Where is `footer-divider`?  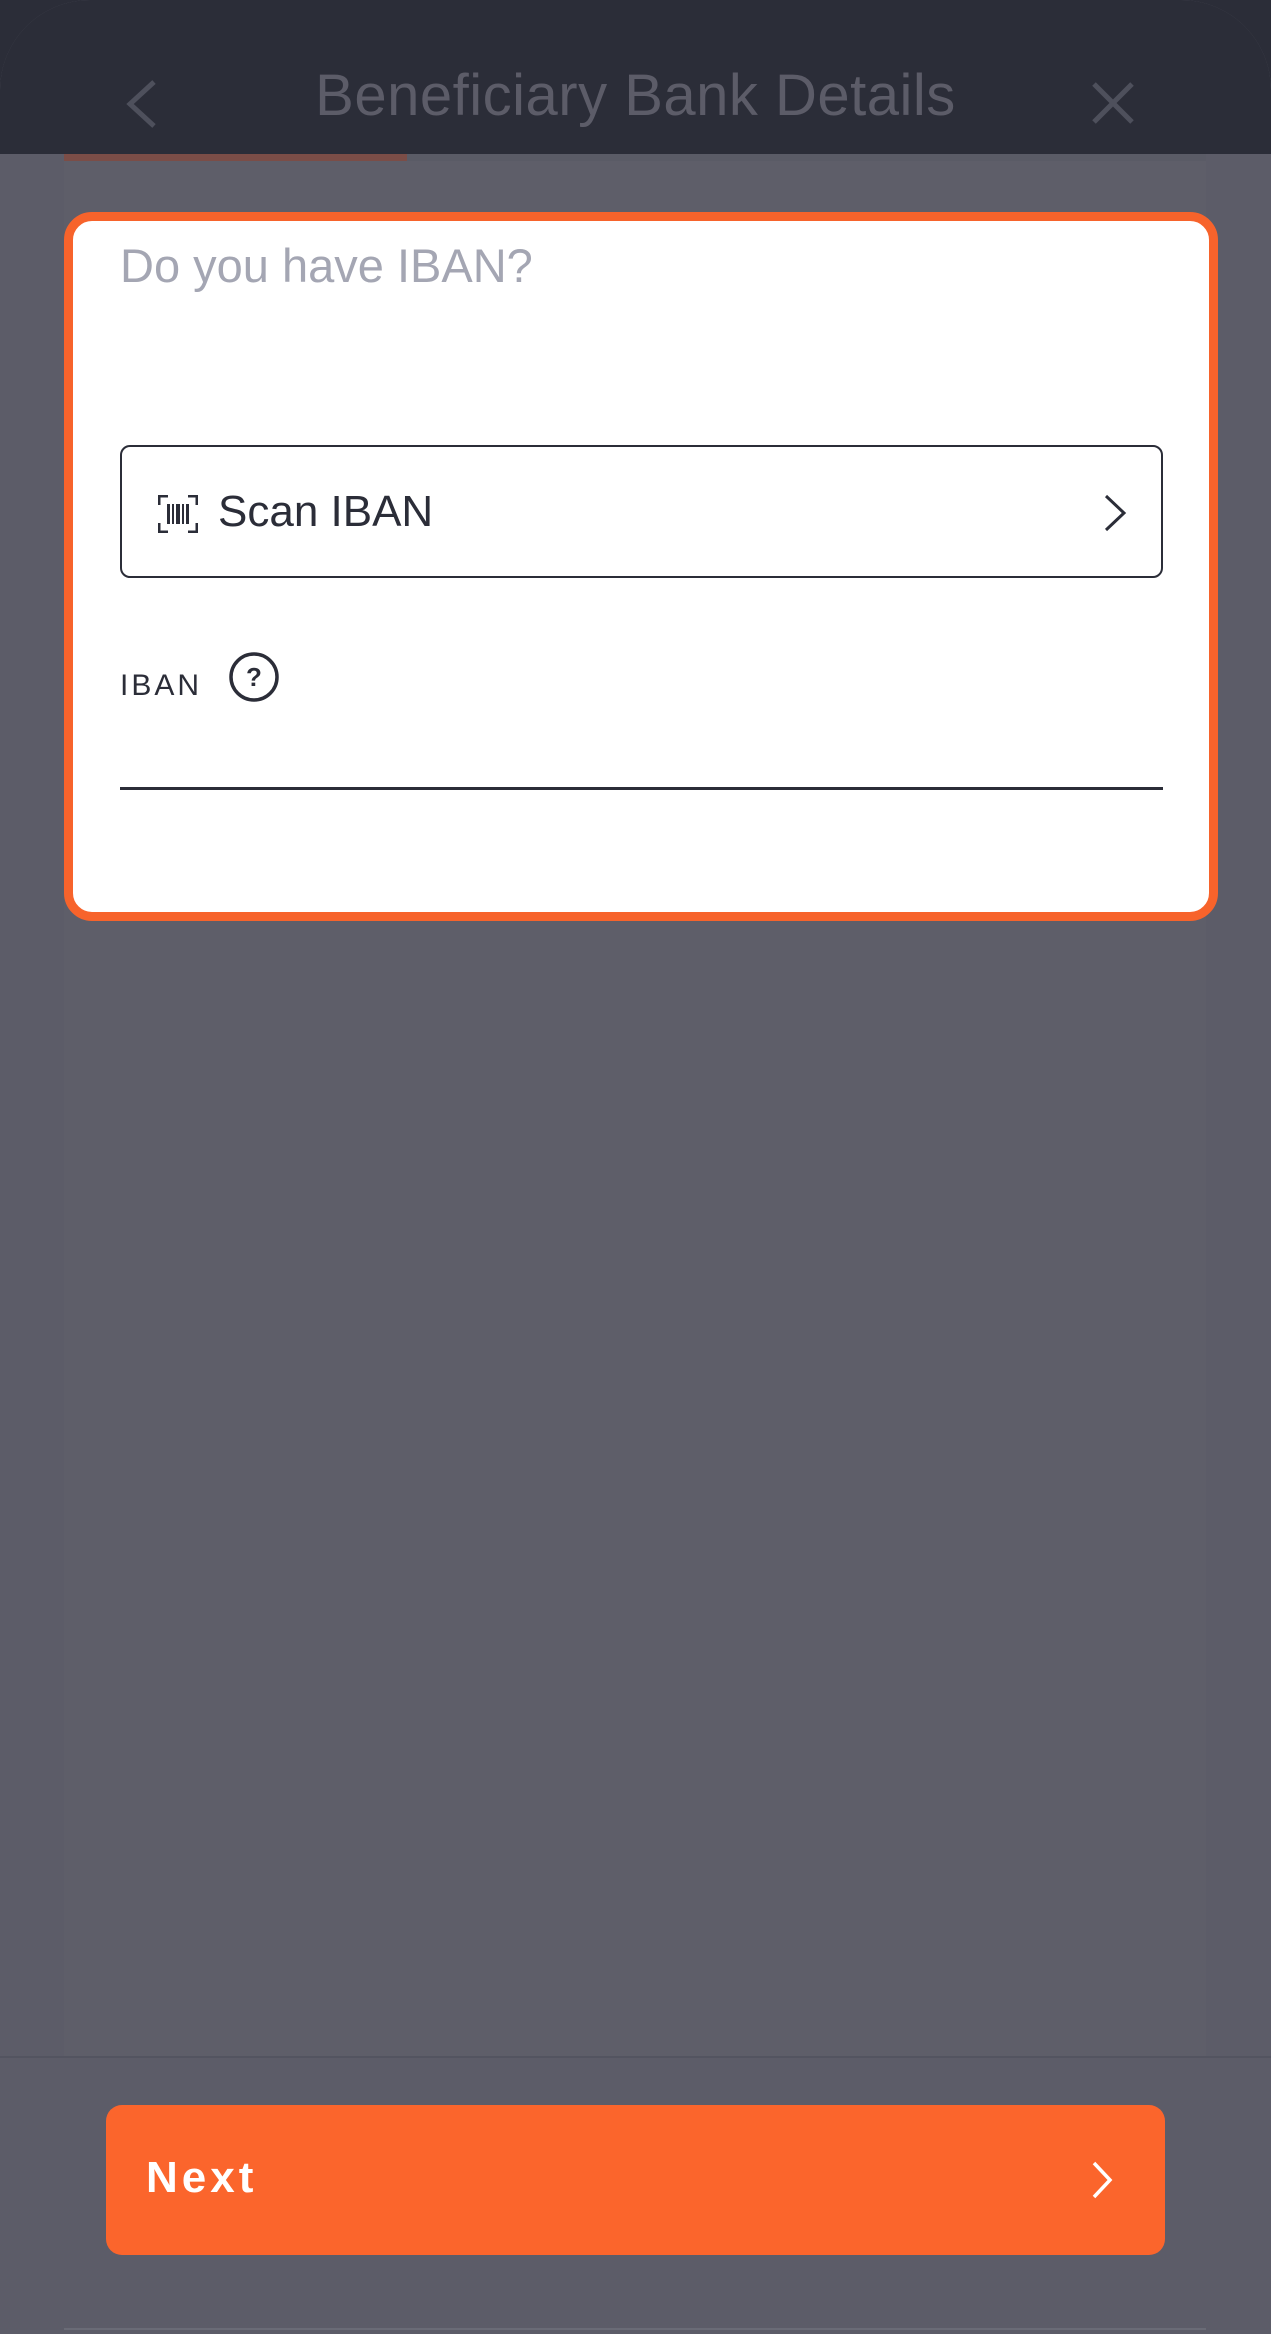
footer-divider is located at coordinates (635, 2057).